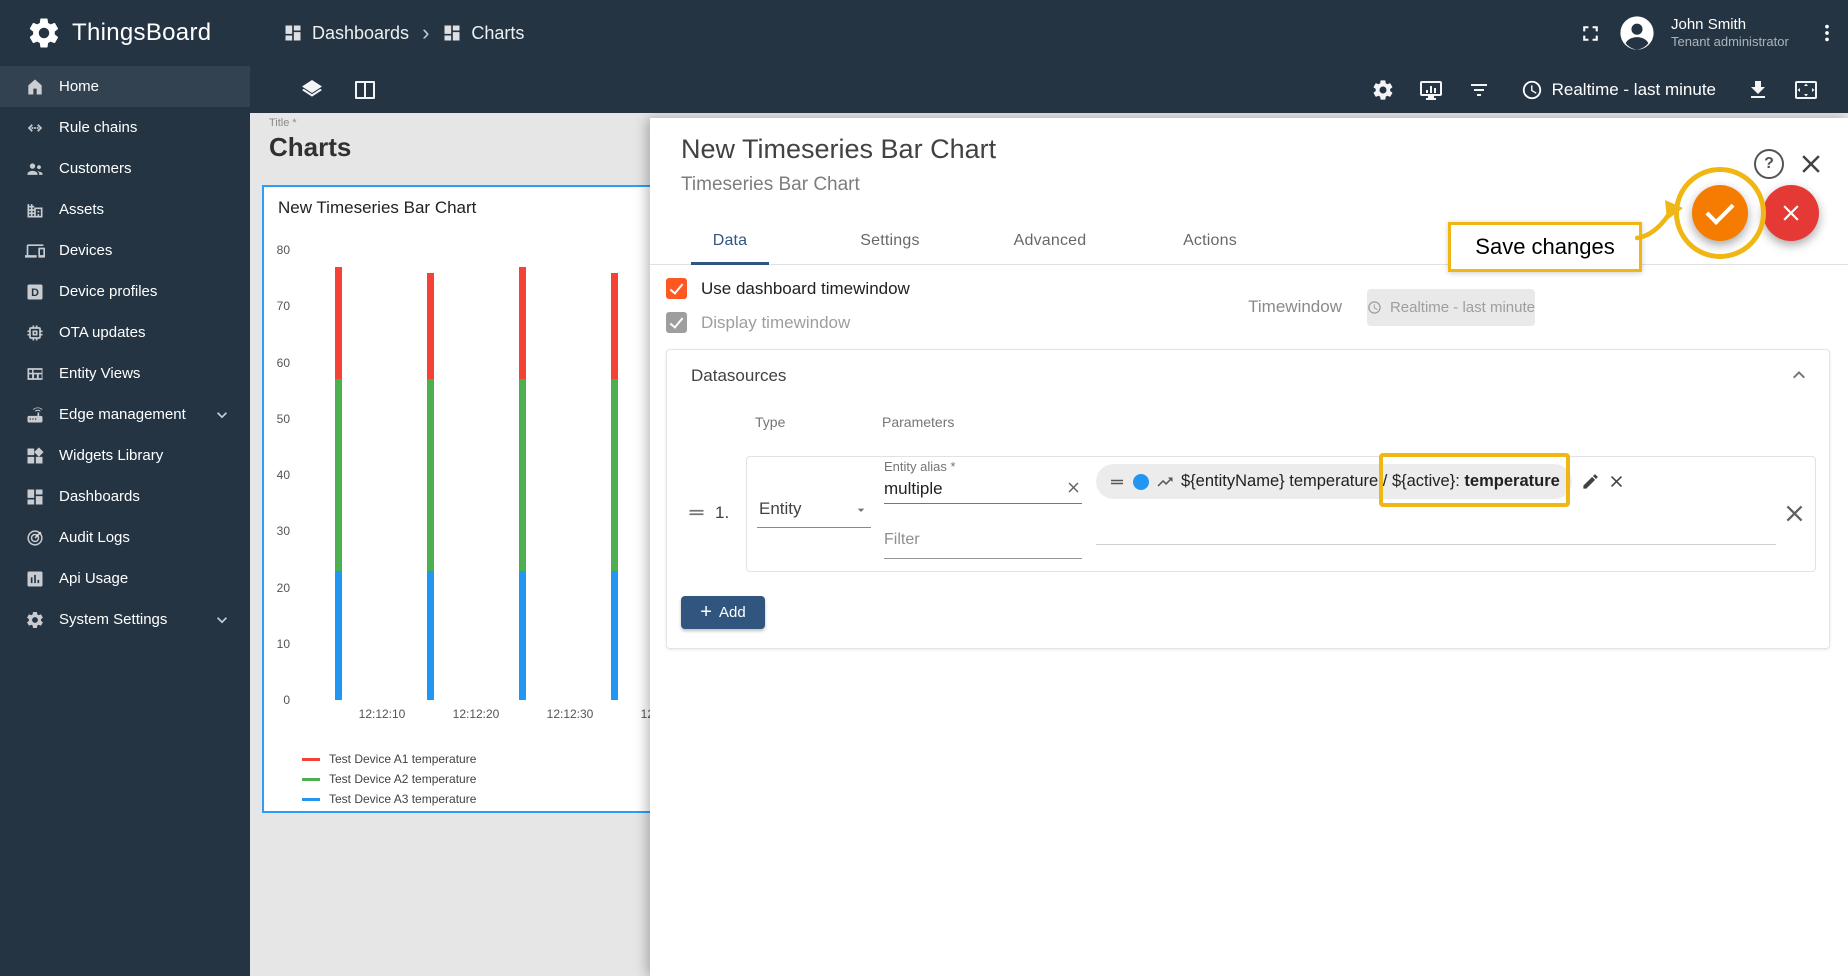 The height and width of the screenshot is (976, 1848). What do you see at coordinates (1383, 90) in the screenshot?
I see `dashboard-settings-icon` at bounding box center [1383, 90].